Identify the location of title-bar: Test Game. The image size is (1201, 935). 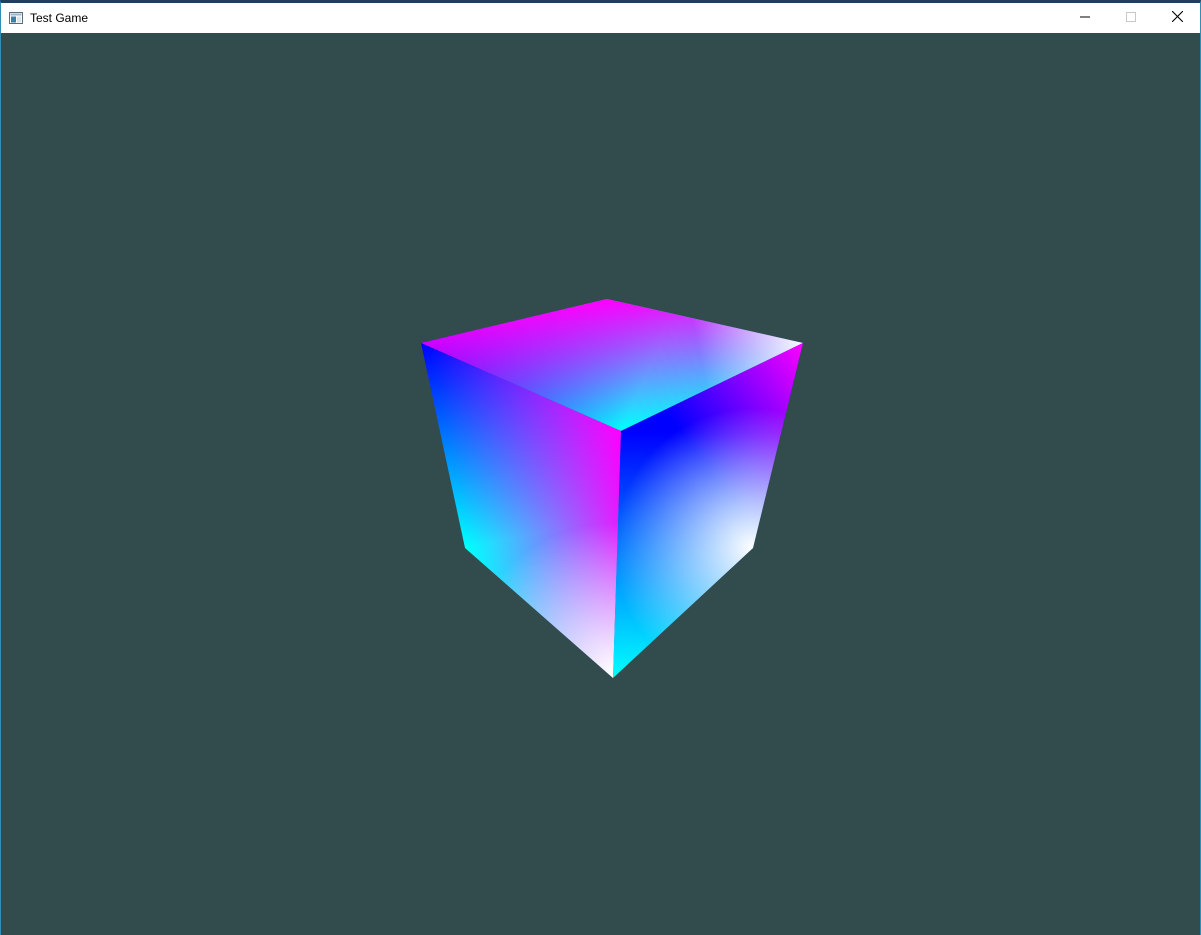
(600, 18).